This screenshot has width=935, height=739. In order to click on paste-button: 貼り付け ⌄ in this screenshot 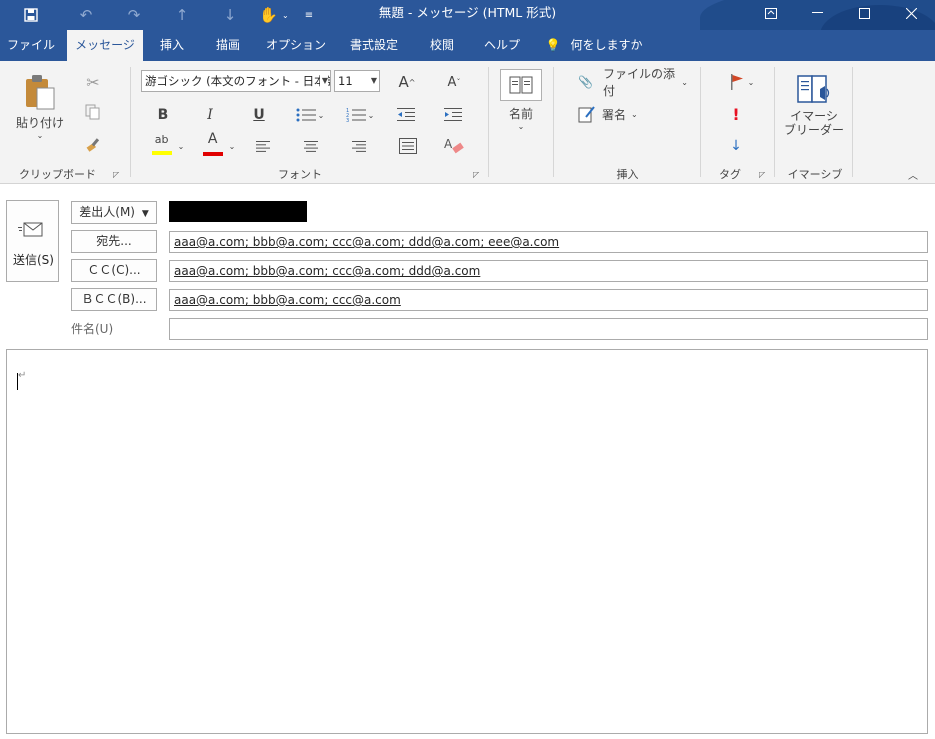, I will do `click(40, 107)`.